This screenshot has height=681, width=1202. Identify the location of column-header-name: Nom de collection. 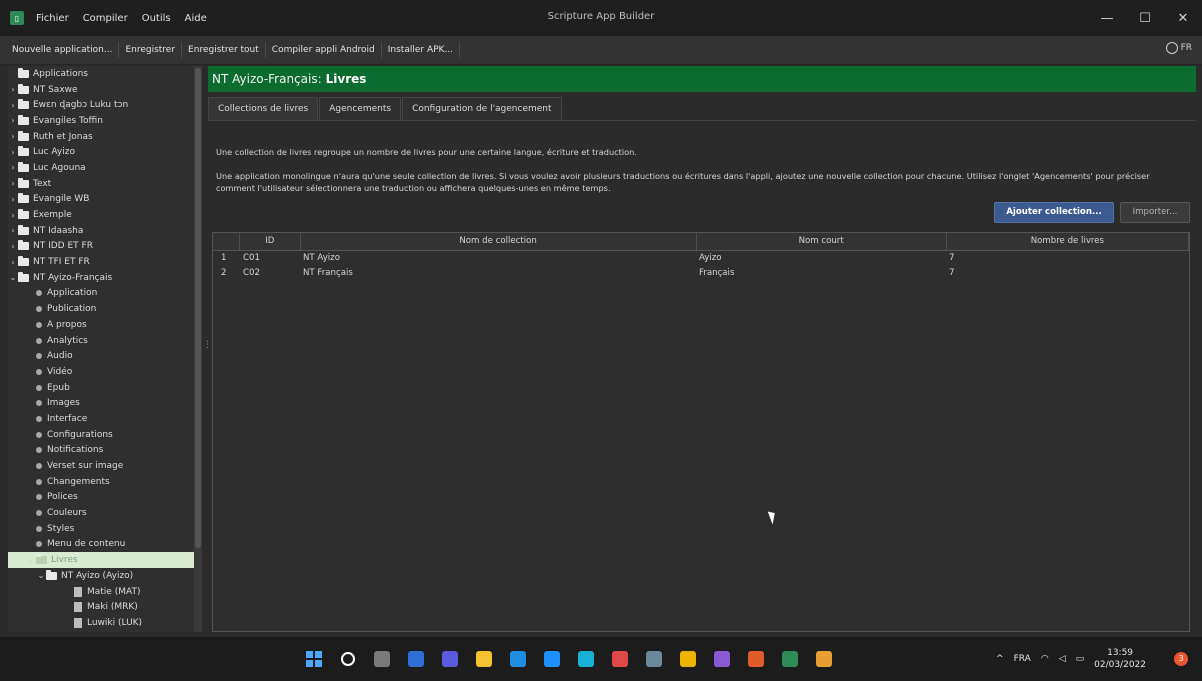
(499, 241).